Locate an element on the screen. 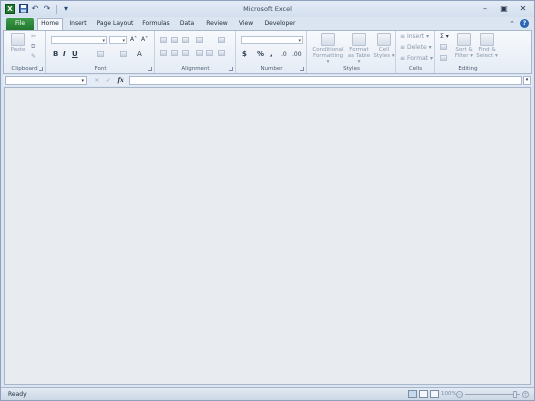  format-as-table-label-2: as Table ▾ is located at coordinates (359, 59).